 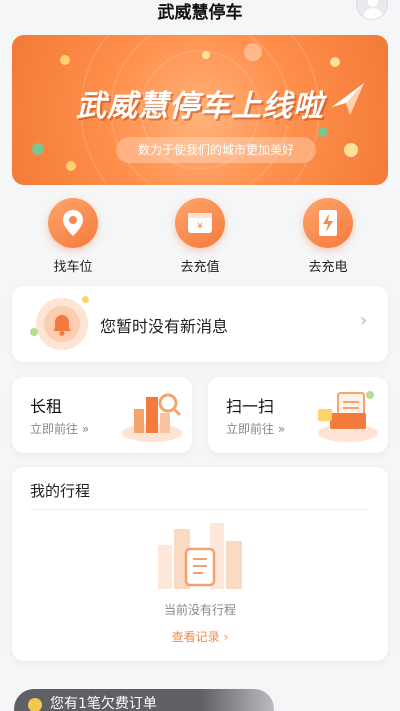 What do you see at coordinates (73, 267) in the screenshot?
I see `quick-action-label: 找车位` at bounding box center [73, 267].